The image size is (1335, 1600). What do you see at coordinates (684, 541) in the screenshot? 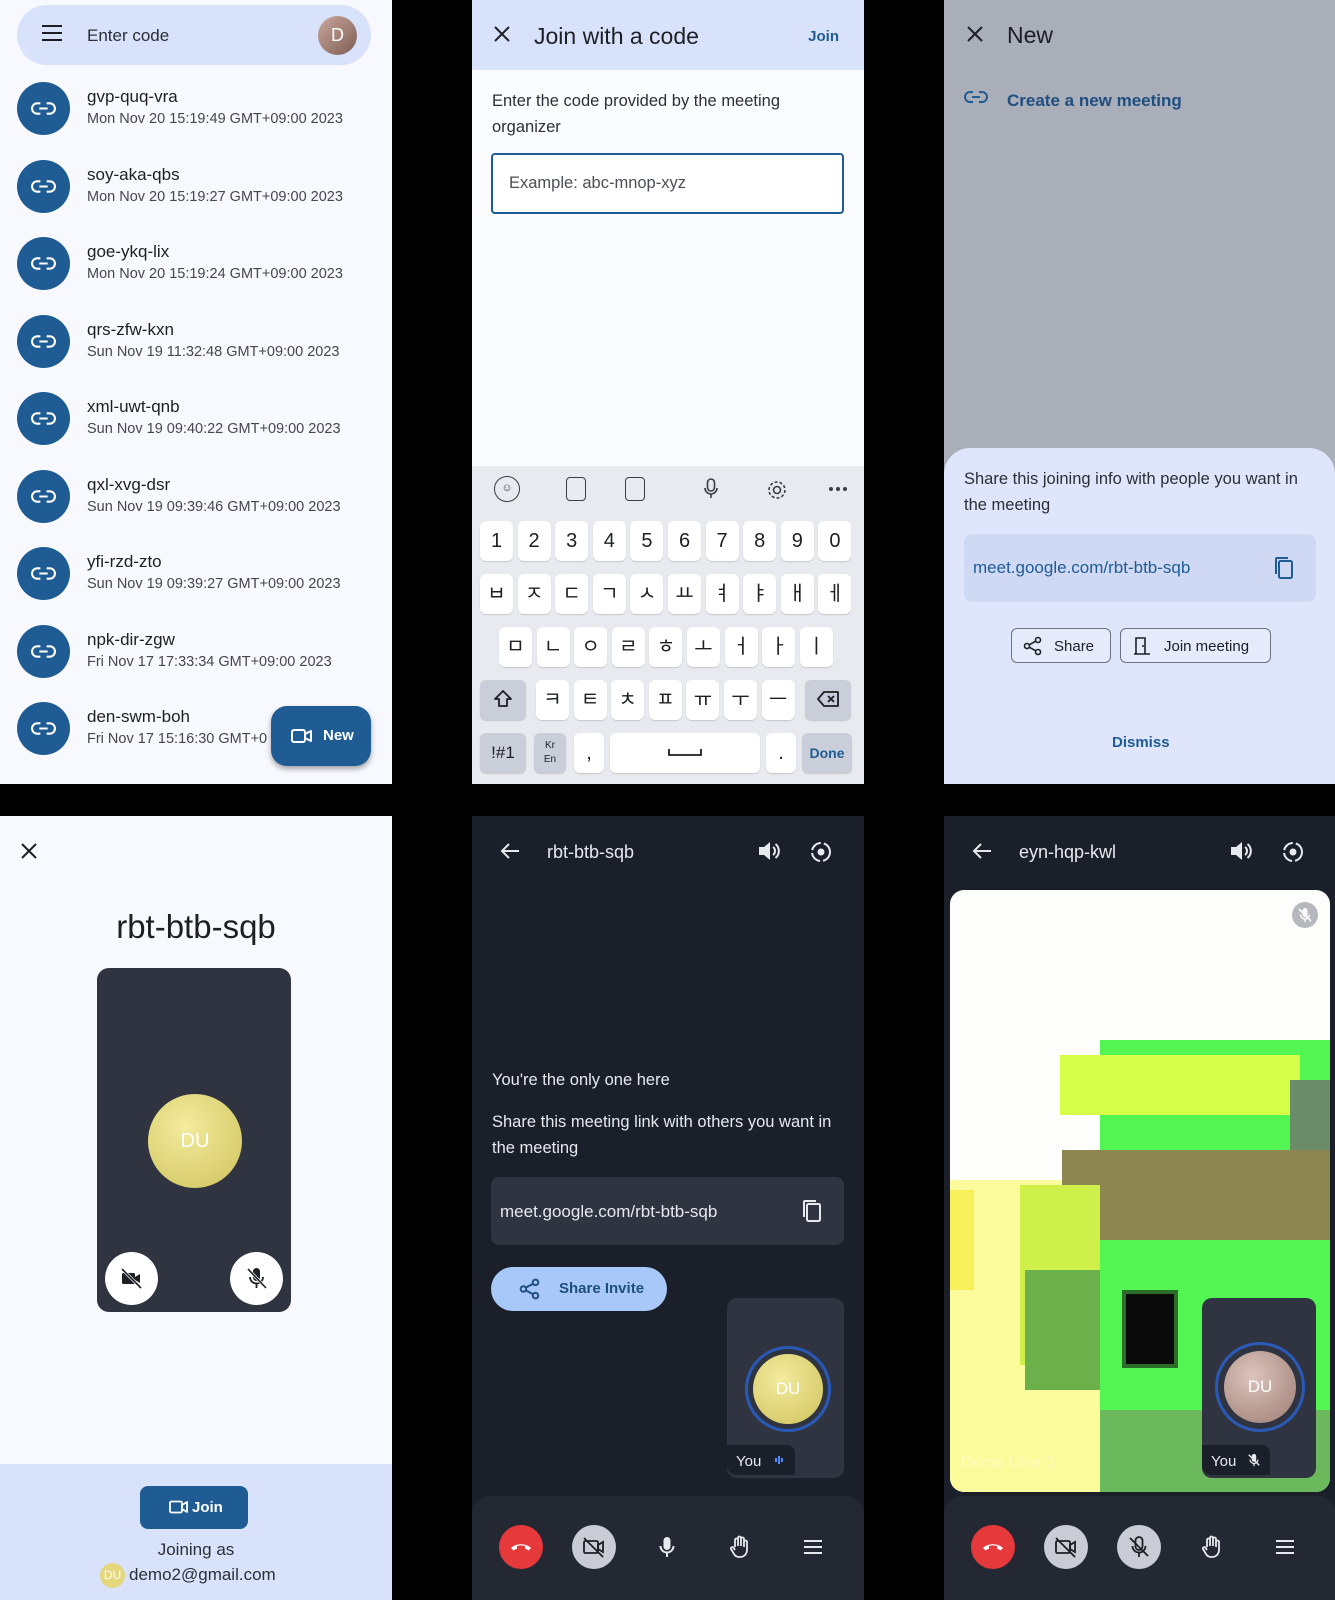
I see `number-key: 6` at bounding box center [684, 541].